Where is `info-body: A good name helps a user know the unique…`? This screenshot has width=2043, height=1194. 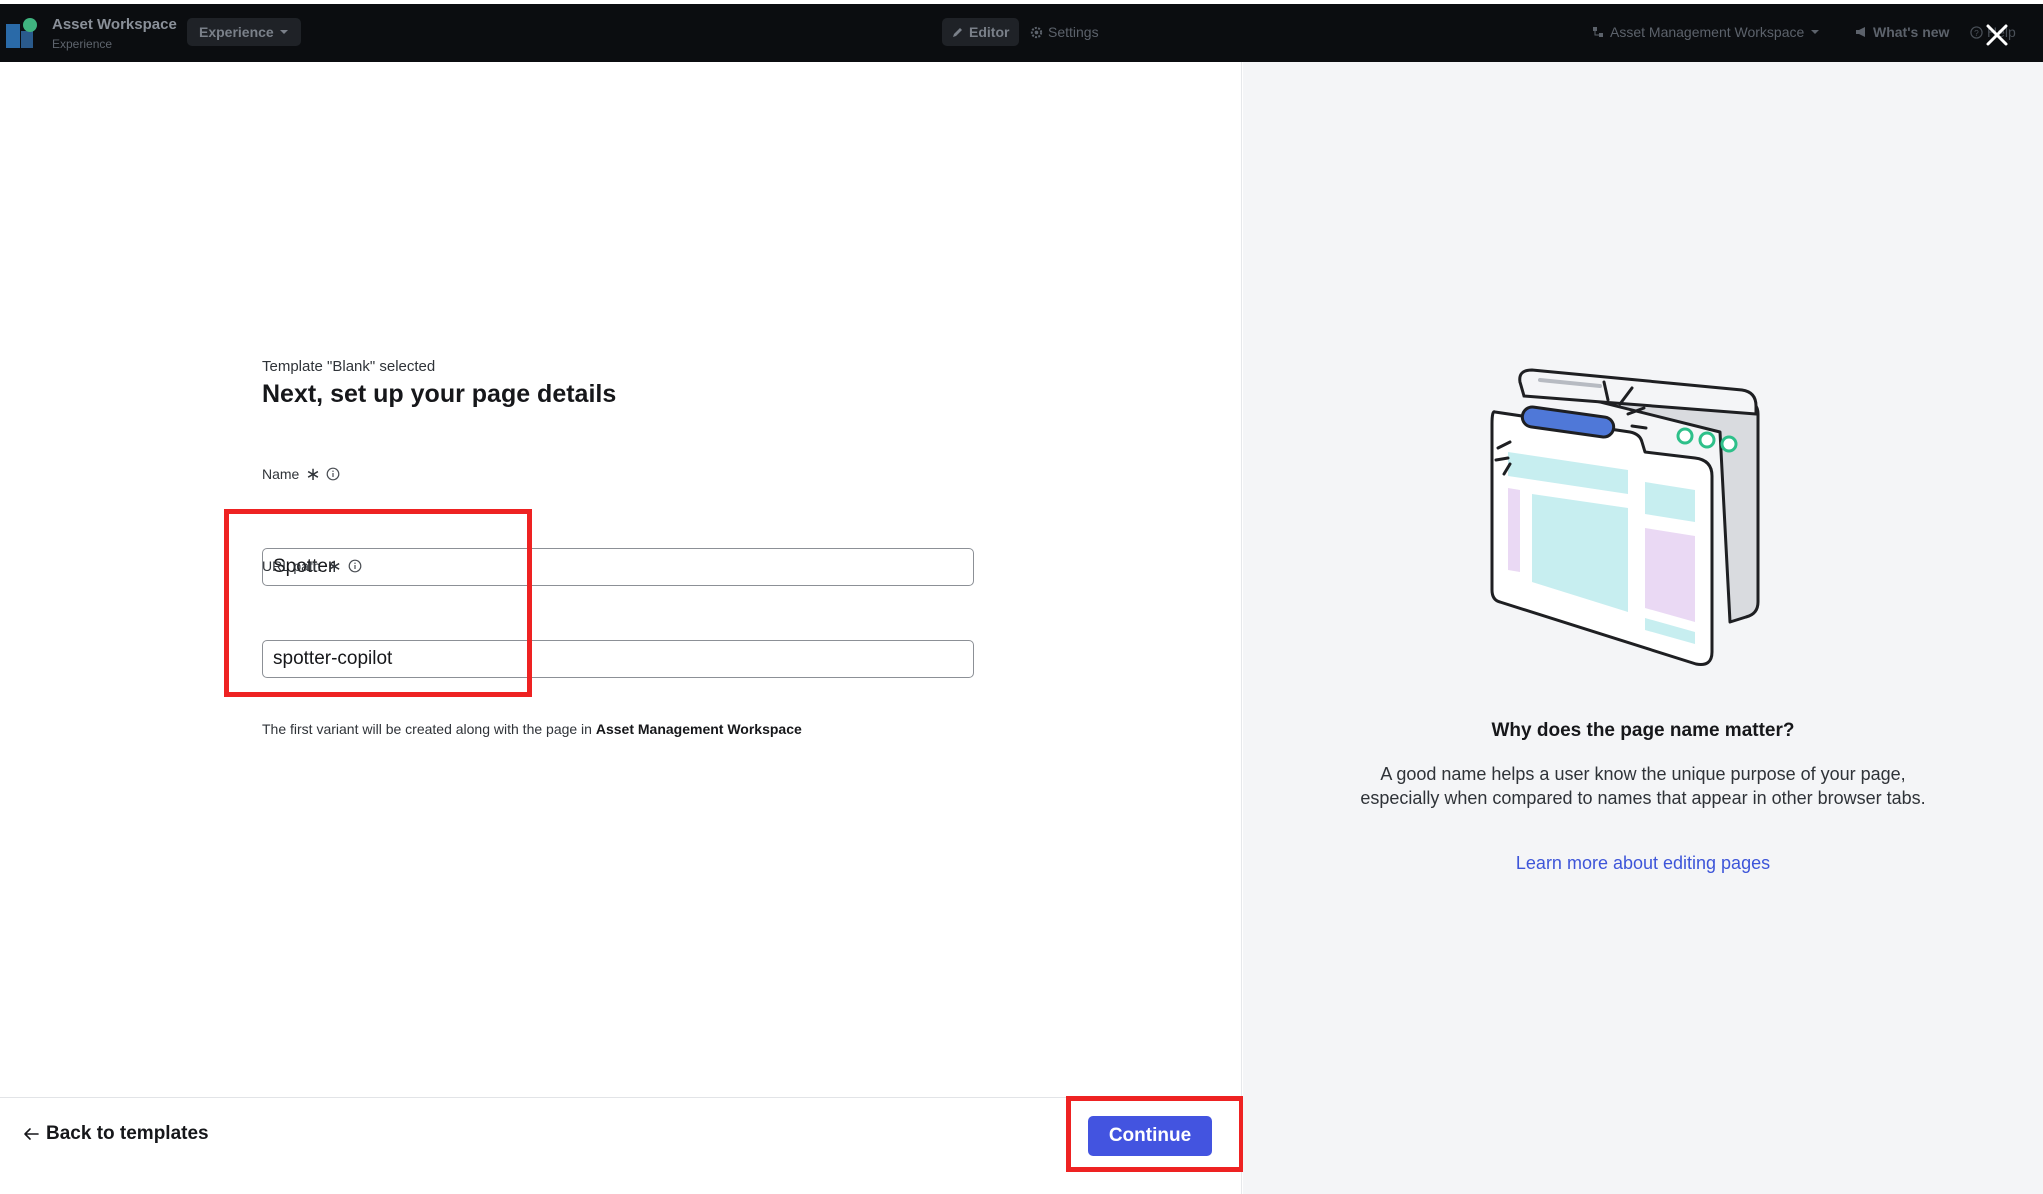 info-body: A good name helps a user know the unique… is located at coordinates (1643, 786).